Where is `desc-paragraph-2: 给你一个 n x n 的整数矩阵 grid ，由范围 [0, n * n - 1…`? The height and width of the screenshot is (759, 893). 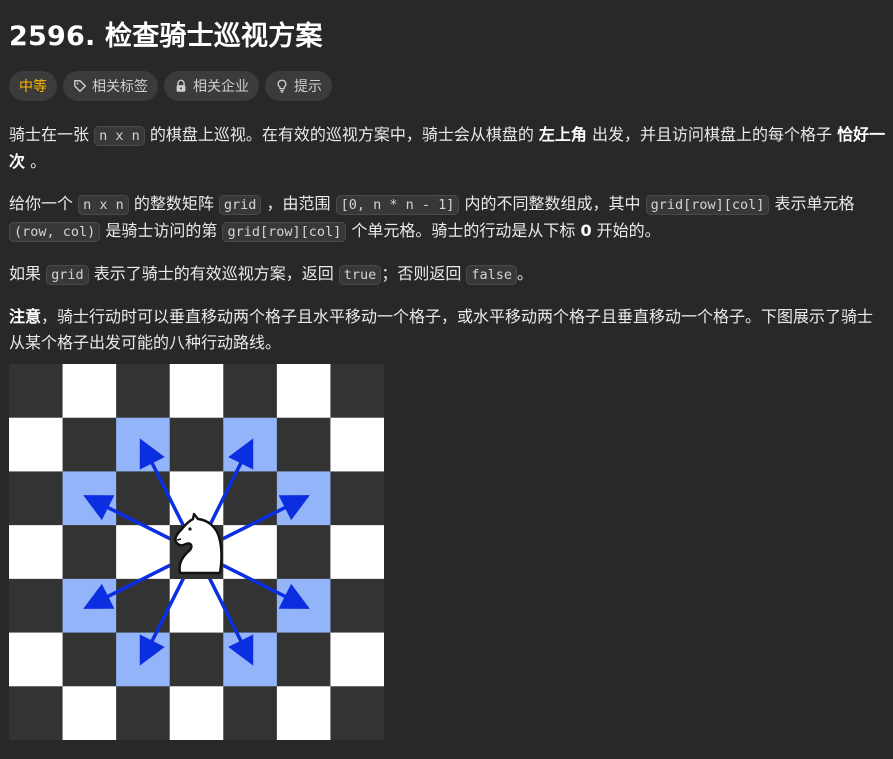
desc-paragraph-2: 给你一个 n x n 的整数矩阵 grid ，由范围 [0, n * n - 1… is located at coordinates (449, 218).